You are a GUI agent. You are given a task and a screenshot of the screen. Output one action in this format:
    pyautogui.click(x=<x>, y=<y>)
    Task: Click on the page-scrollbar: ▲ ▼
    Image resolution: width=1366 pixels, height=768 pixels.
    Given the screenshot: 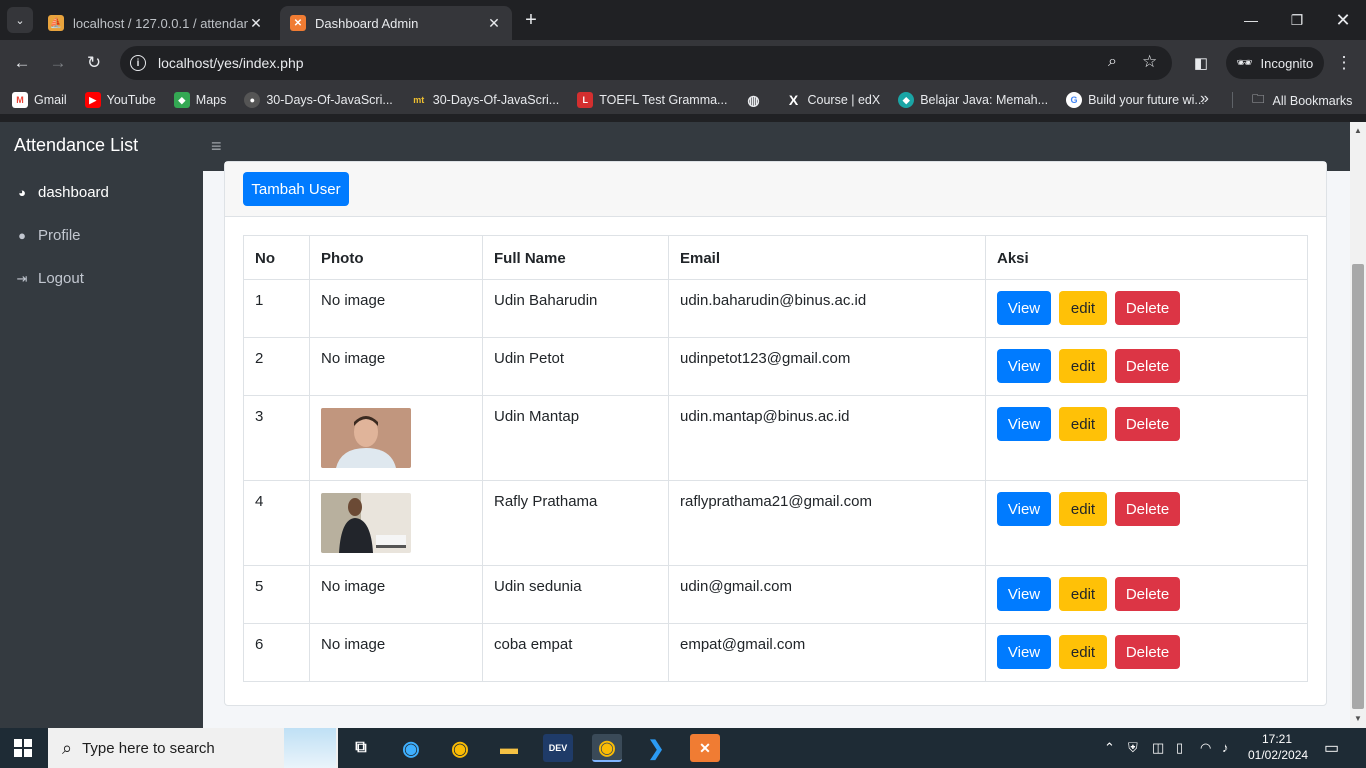 What is the action you would take?
    pyautogui.click(x=1358, y=425)
    